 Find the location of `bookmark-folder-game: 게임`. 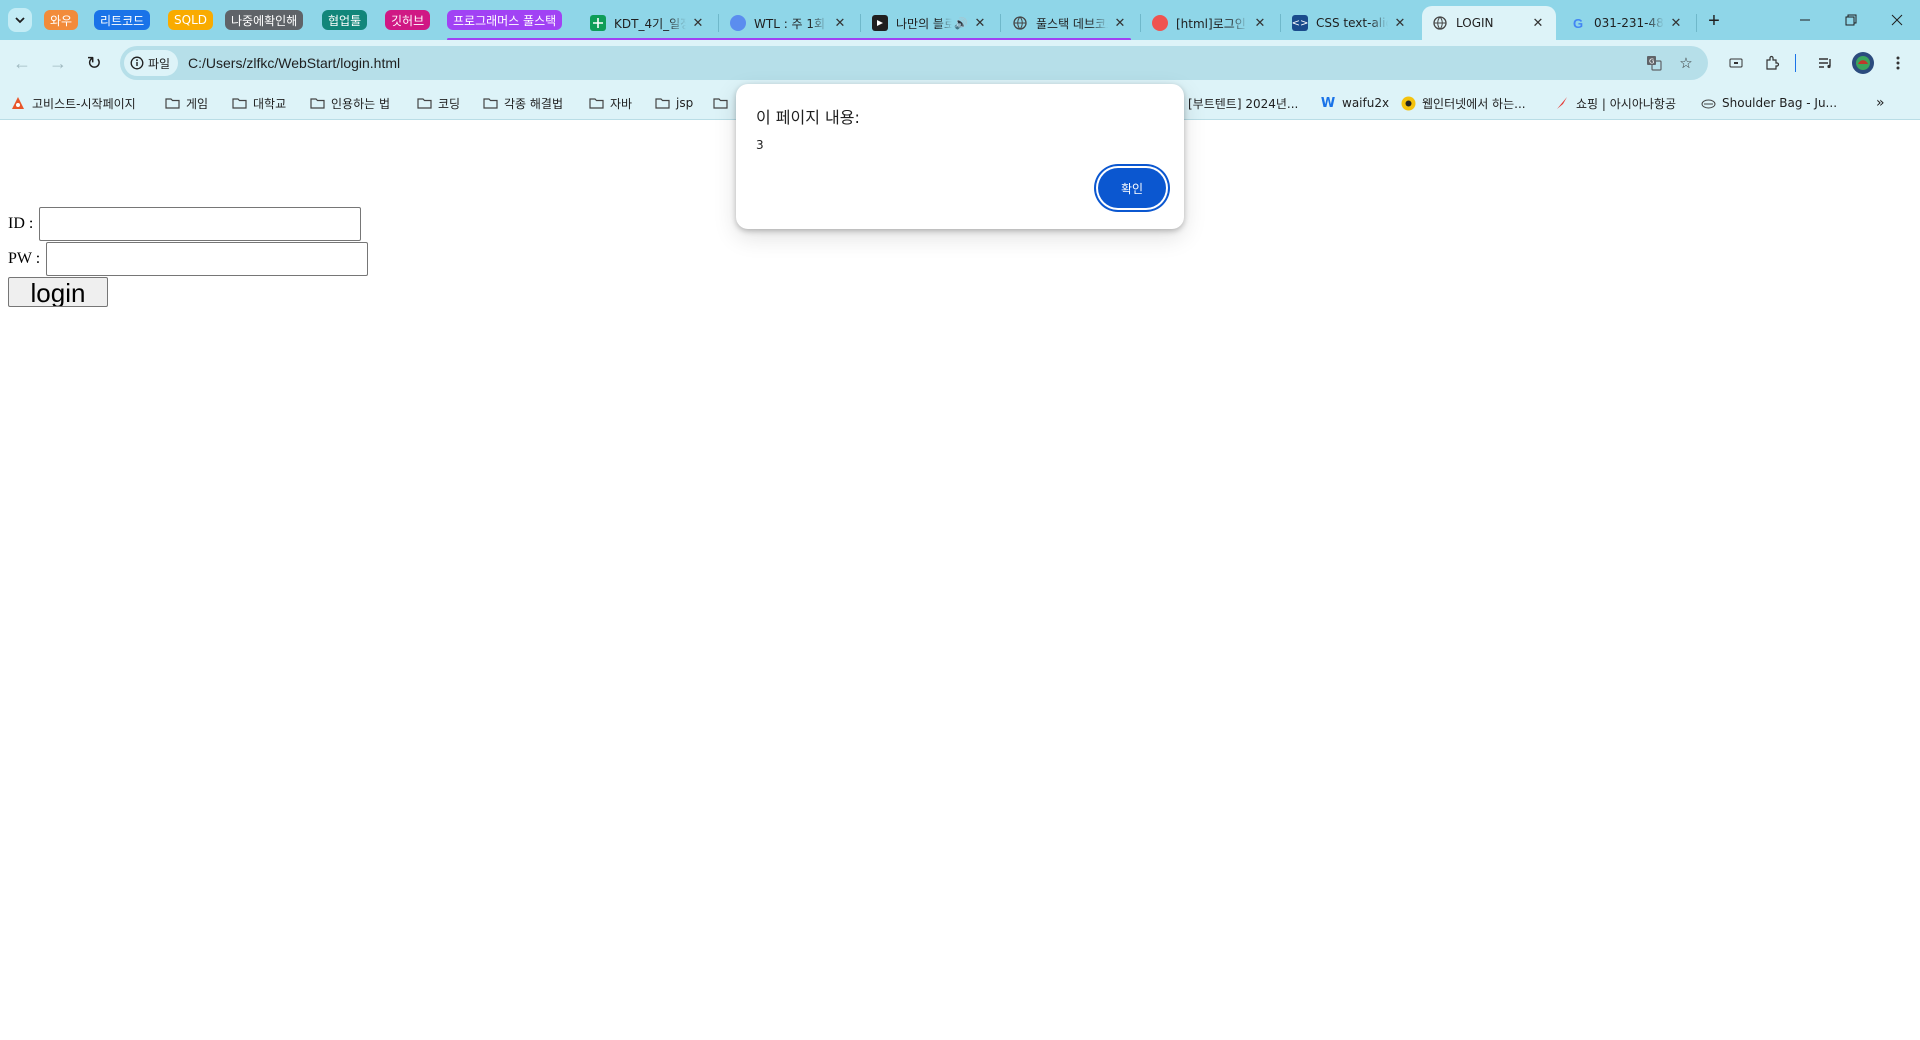

bookmark-folder-game: 게임 is located at coordinates (186, 103).